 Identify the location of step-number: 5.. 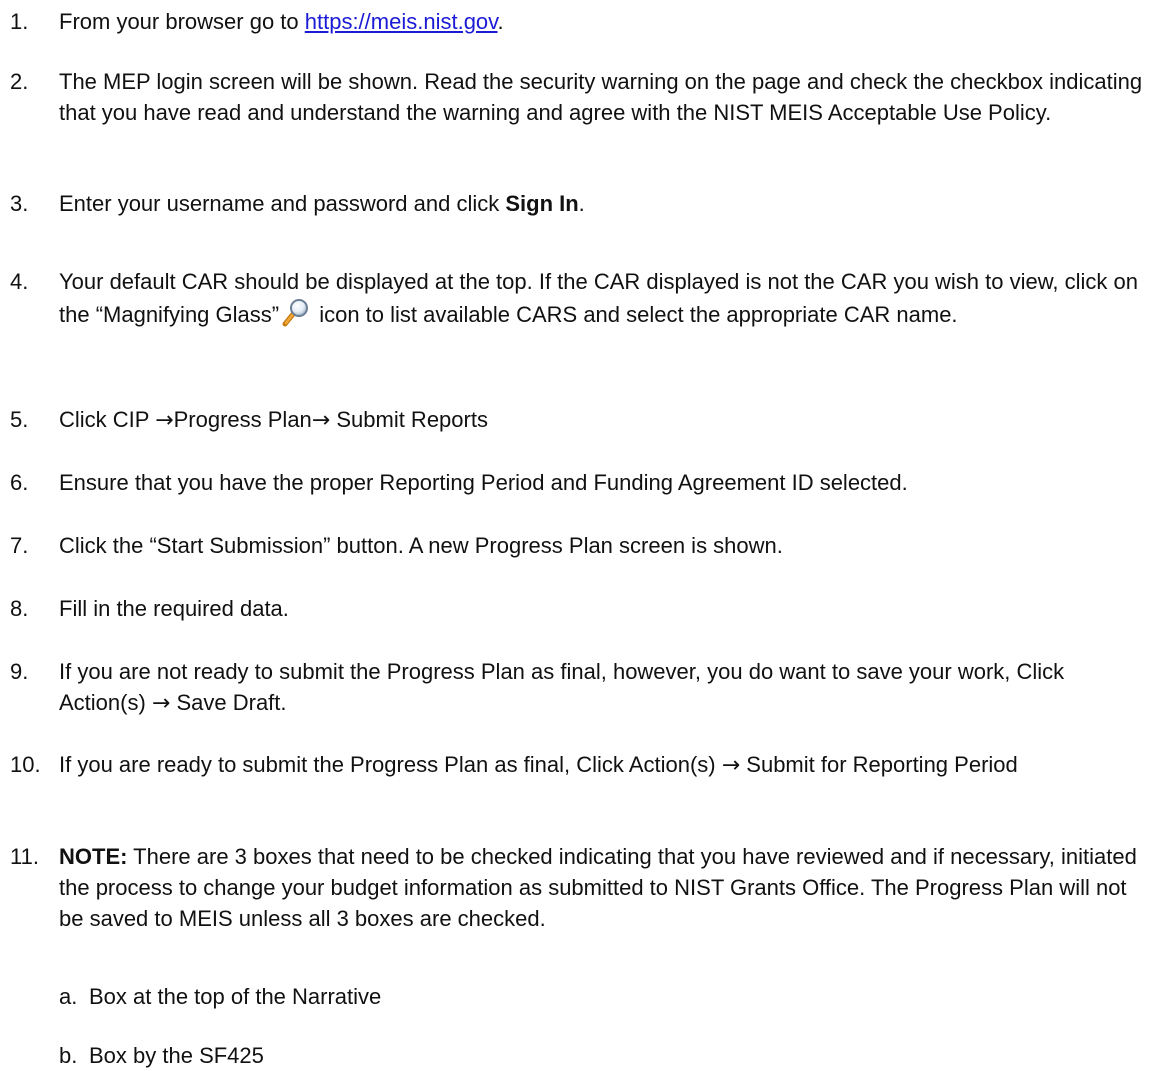
(19, 419).